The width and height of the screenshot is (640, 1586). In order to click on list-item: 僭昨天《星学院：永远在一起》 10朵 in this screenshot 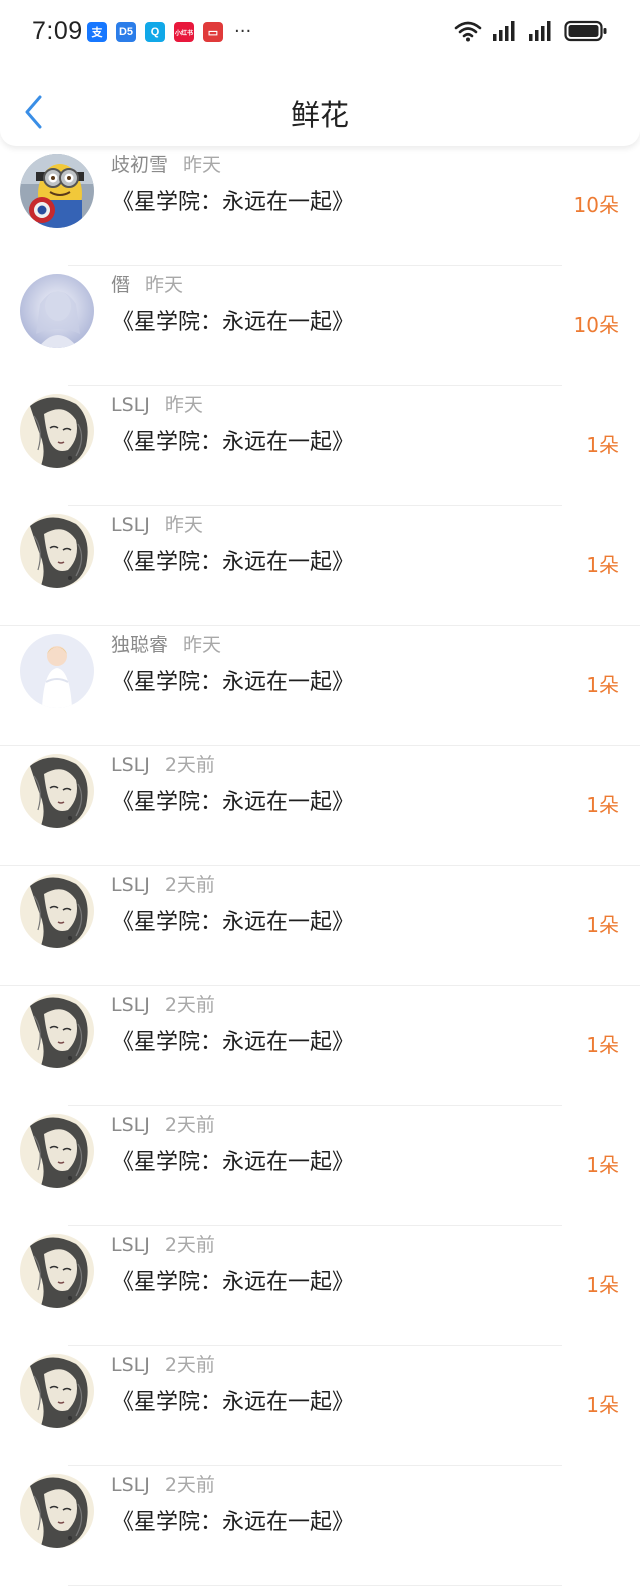, I will do `click(320, 326)`.